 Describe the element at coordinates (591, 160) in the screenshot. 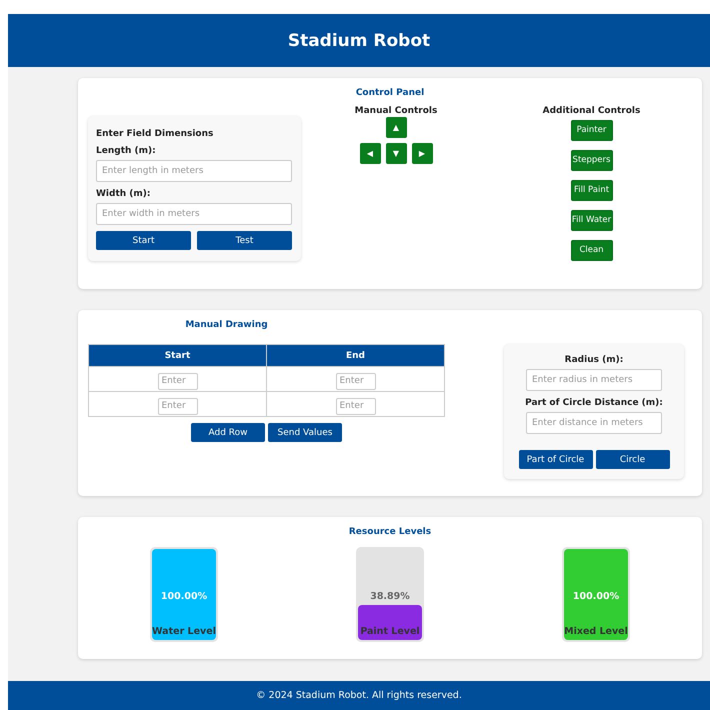

I see `control-button: Steppers` at that location.